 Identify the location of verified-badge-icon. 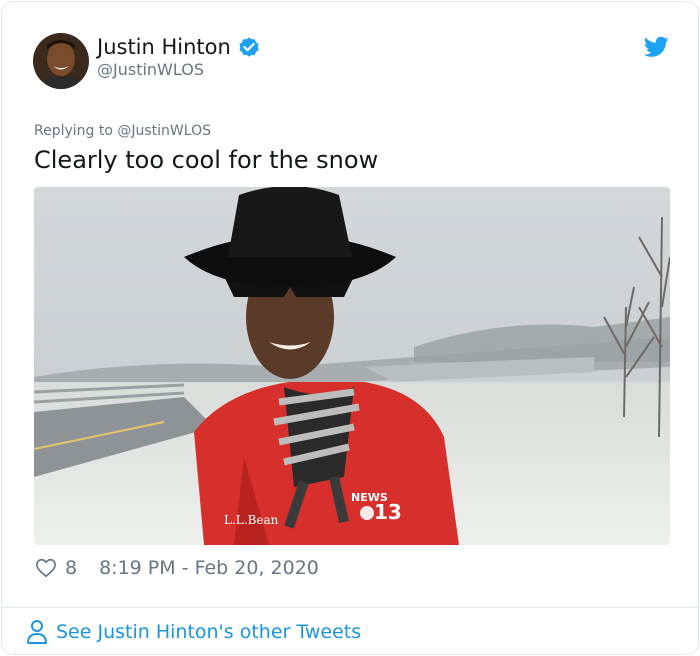
(249, 47).